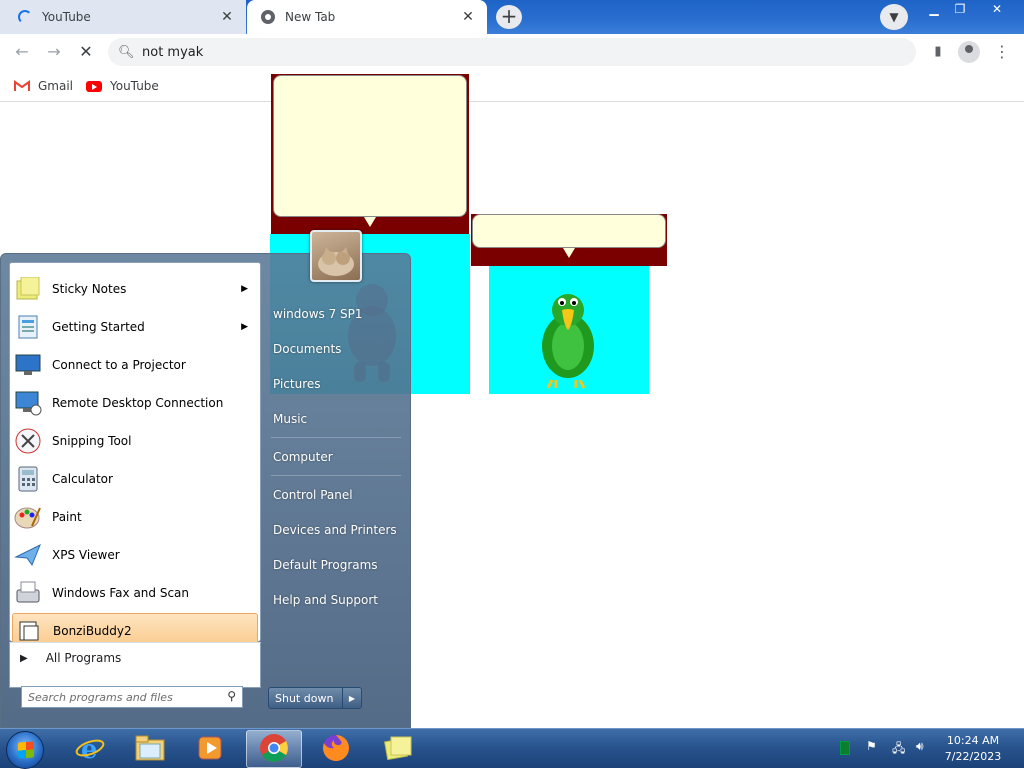 This screenshot has width=1024, height=769. I want to click on bookmark-youtube: YouTube, so click(122, 86).